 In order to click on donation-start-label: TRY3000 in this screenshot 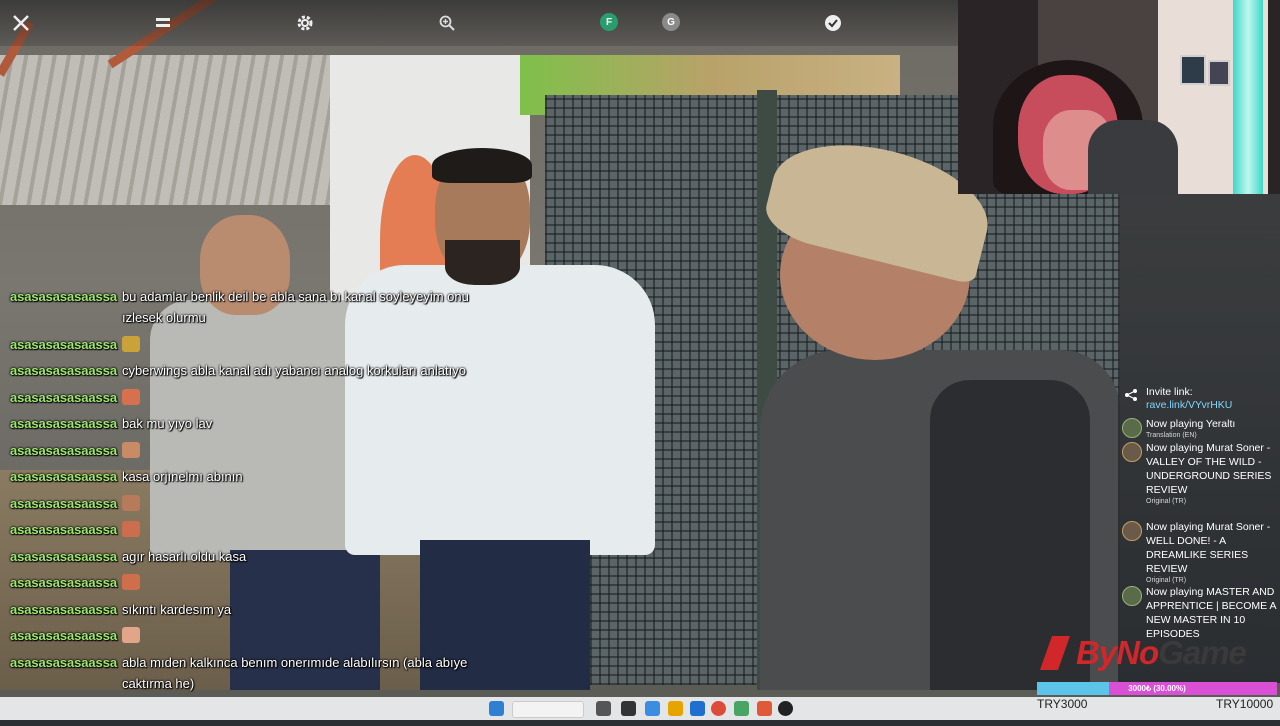, I will do `click(1062, 704)`.